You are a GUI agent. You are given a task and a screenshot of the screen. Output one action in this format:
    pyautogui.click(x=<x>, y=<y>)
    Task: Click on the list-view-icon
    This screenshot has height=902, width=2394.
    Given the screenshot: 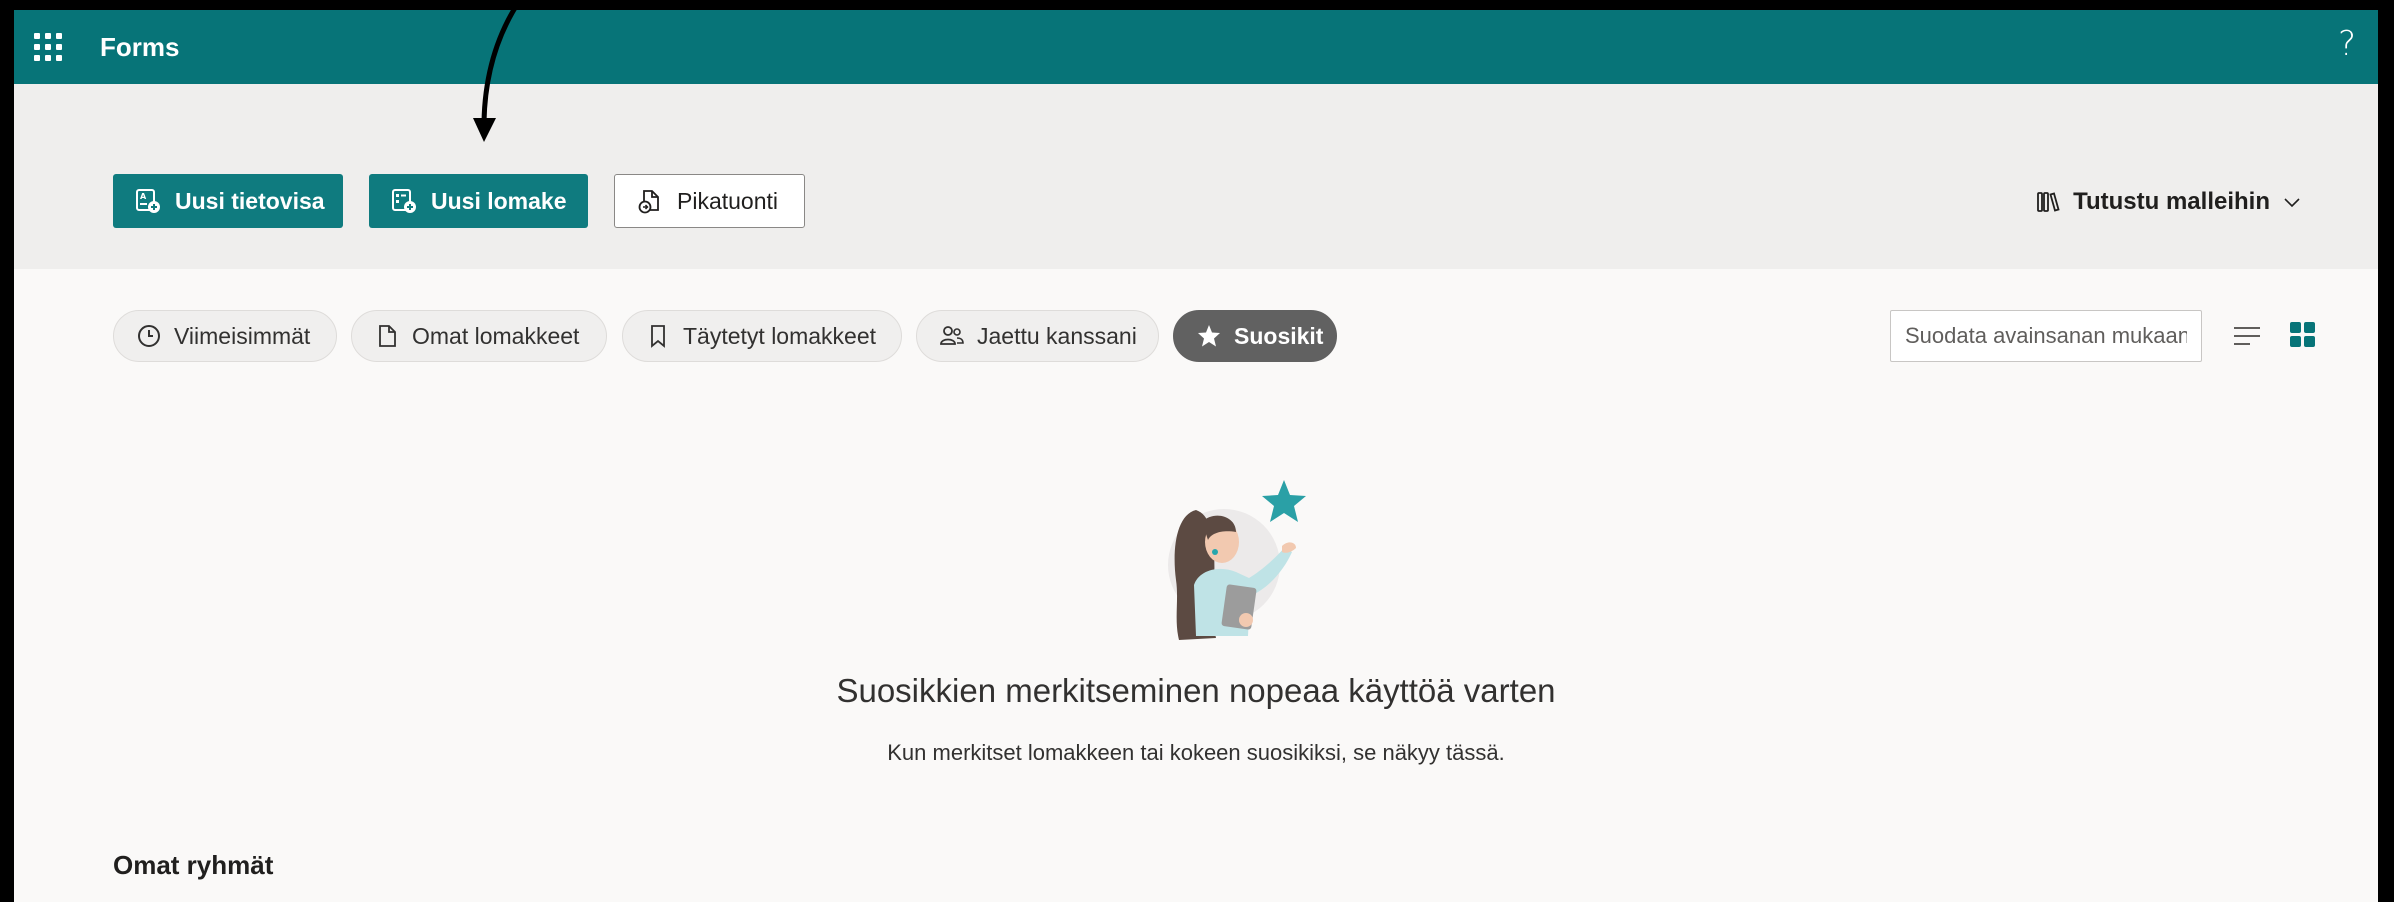 What is the action you would take?
    pyautogui.click(x=2247, y=336)
    